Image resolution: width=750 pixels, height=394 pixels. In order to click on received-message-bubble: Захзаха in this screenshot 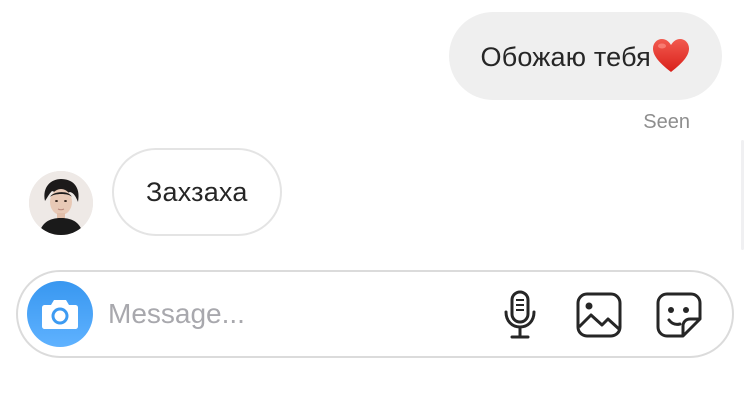, I will do `click(197, 192)`.